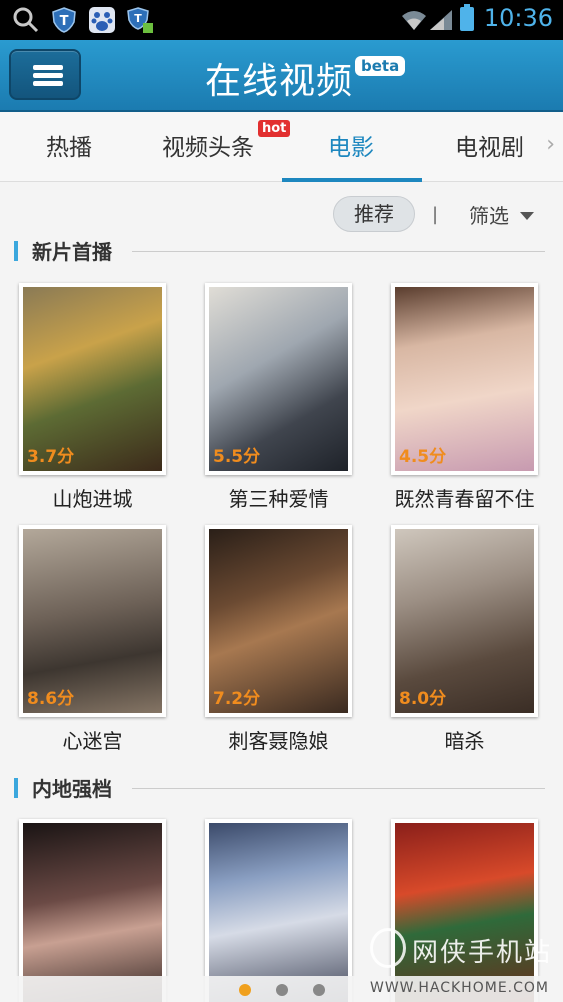 The width and height of the screenshot is (563, 1002). What do you see at coordinates (51, 457) in the screenshot?
I see `movie-score: 3.7分` at bounding box center [51, 457].